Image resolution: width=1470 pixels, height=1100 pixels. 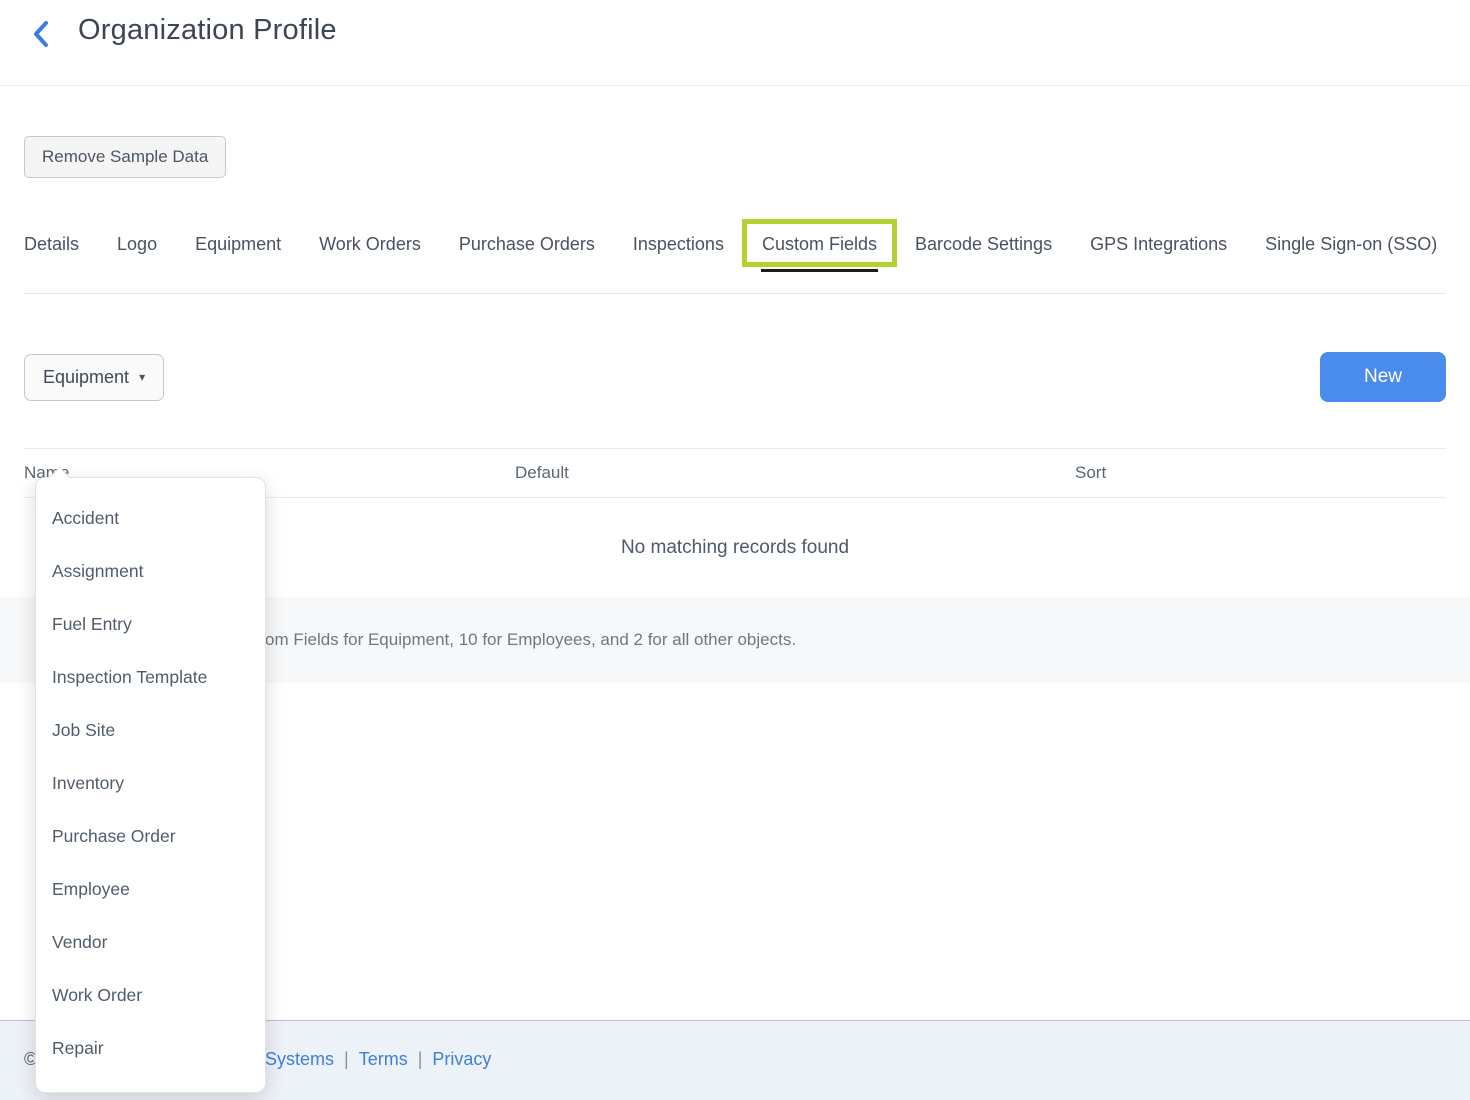 What do you see at coordinates (125, 157) in the screenshot?
I see `remove-sample-data-button: Remove Sample Data` at bounding box center [125, 157].